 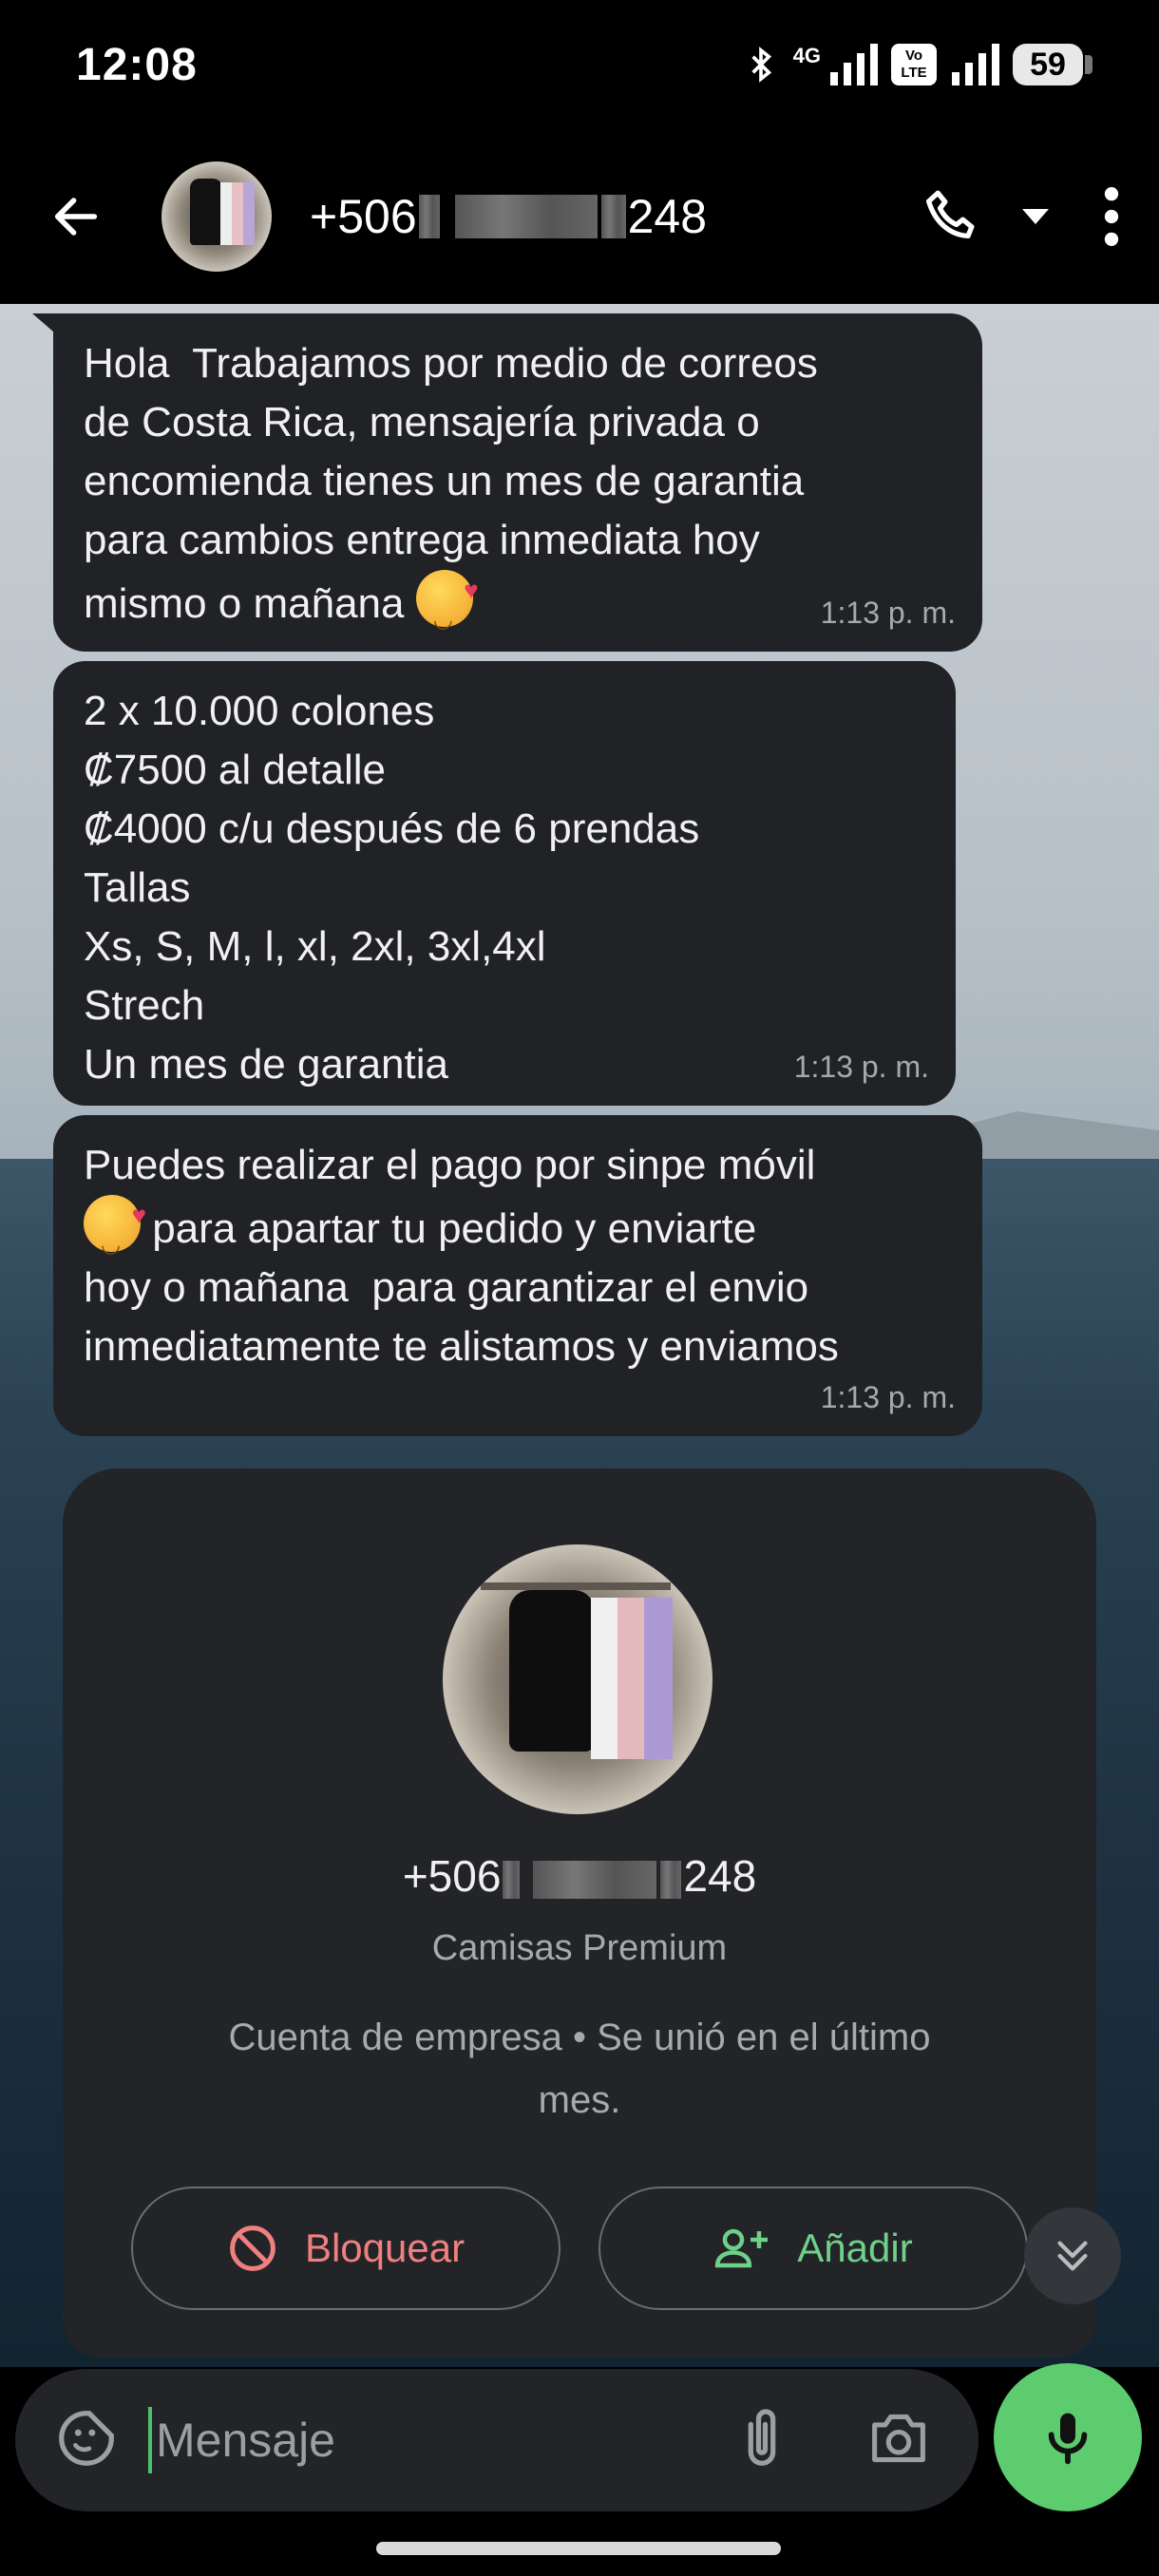 I want to click on add-button-label: Añadir, so click(x=855, y=2248).